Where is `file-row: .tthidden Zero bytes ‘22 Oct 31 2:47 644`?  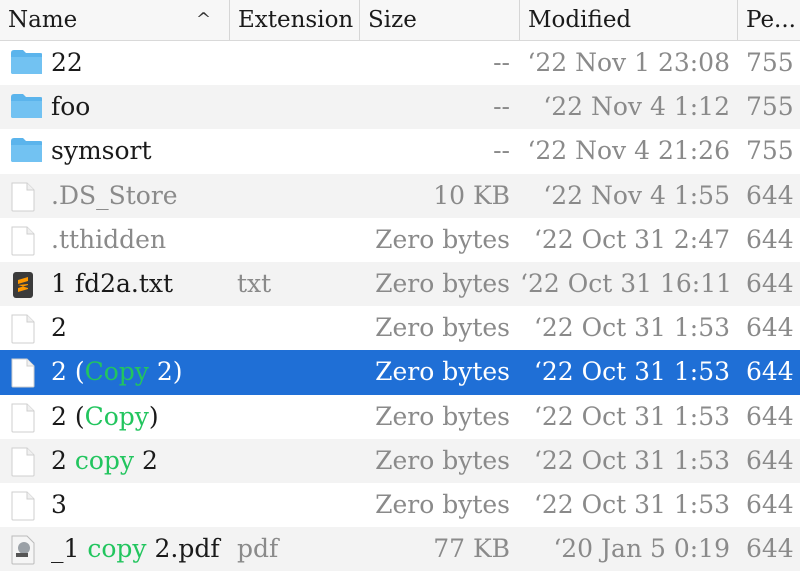
file-row: .tthidden Zero bytes ‘22 Oct 31 2:47 644 is located at coordinates (400, 240).